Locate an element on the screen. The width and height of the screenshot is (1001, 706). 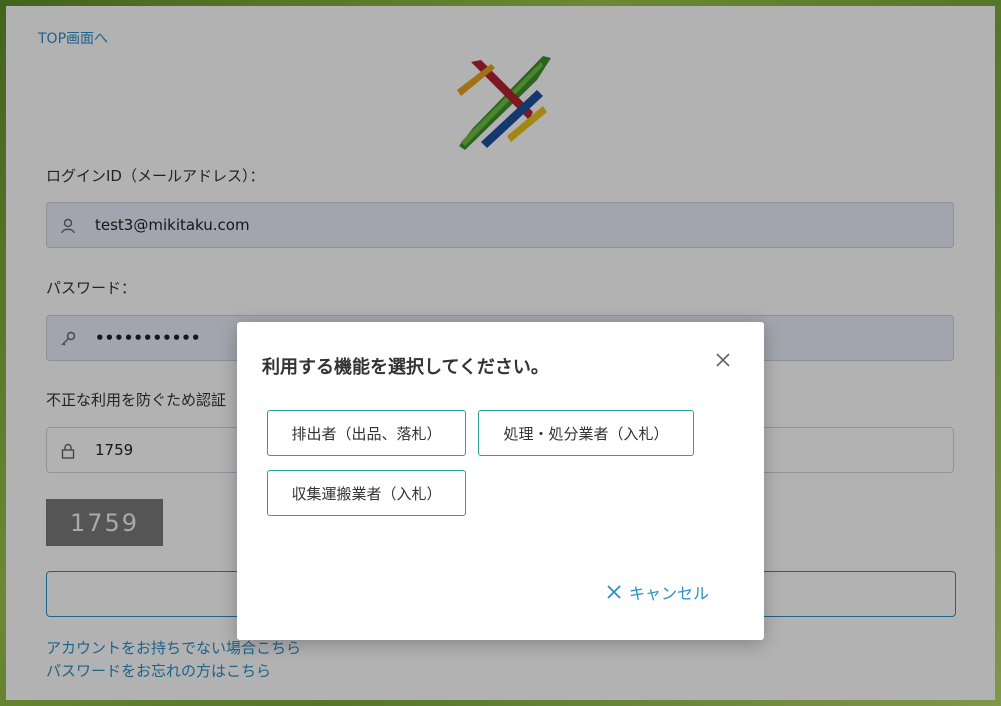
cancel-label: キャンセル is located at coordinates (669, 593).